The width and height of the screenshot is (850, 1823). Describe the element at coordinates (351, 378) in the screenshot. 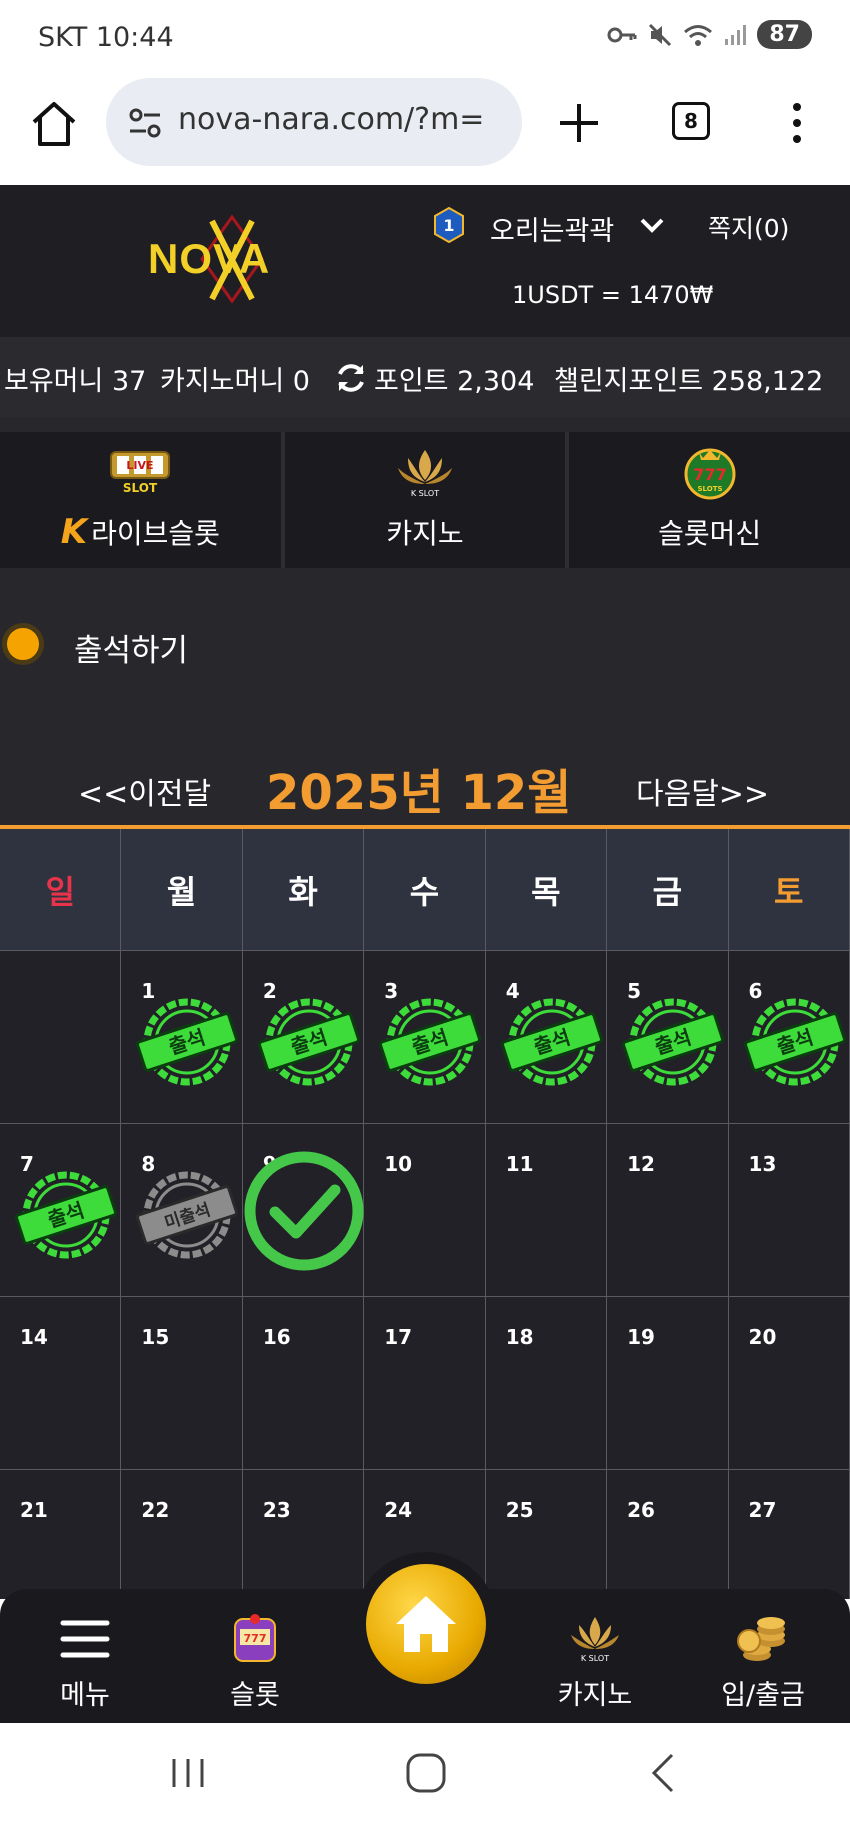

I see `refresh-icon` at that location.